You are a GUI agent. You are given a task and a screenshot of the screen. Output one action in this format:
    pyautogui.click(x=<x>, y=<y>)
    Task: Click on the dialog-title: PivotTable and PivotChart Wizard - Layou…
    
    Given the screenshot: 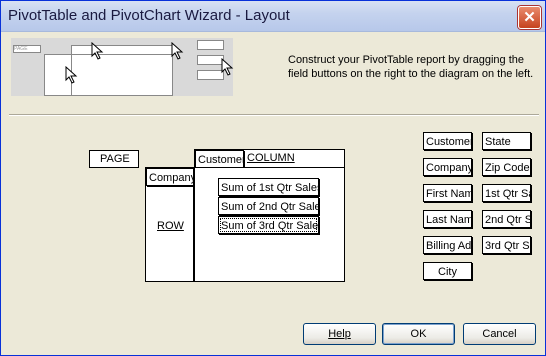 What is the action you would take?
    pyautogui.click(x=149, y=15)
    